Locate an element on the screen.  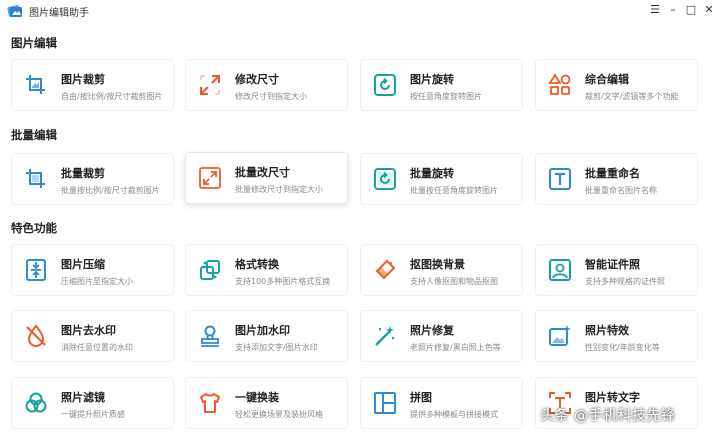
card-outfit-change: 一键换装 轻松更换场景及装扮风格 is located at coordinates (266, 403).